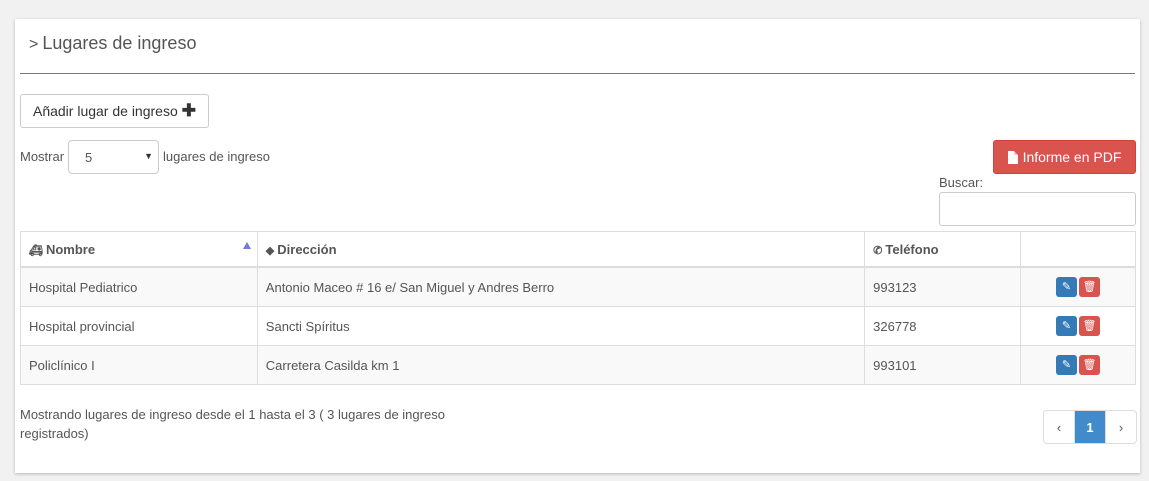 The image size is (1149, 481). I want to click on cell-nombre: Hospital Pediatrico, so click(139, 286).